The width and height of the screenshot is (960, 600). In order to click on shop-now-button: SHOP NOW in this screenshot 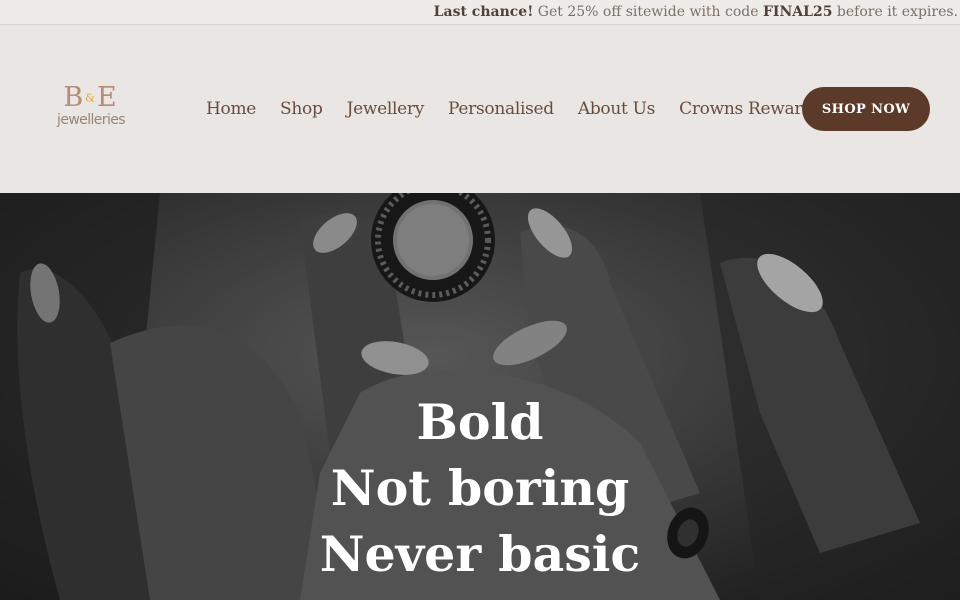, I will do `click(866, 109)`.